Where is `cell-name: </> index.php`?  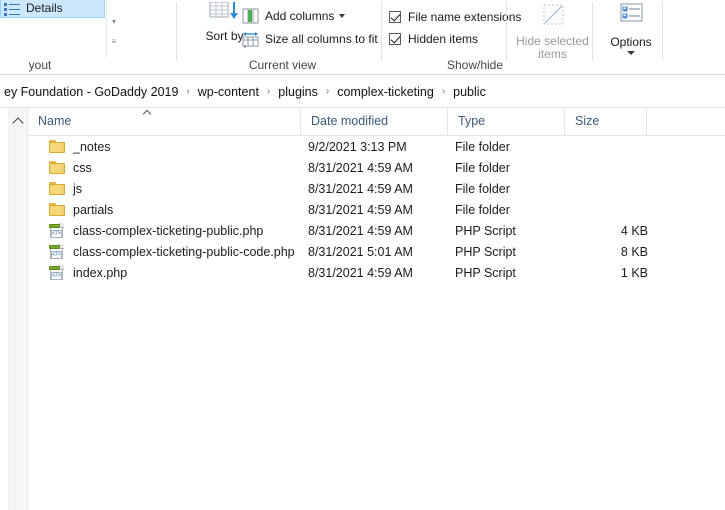 cell-name: </> index.php is located at coordinates (78, 272).